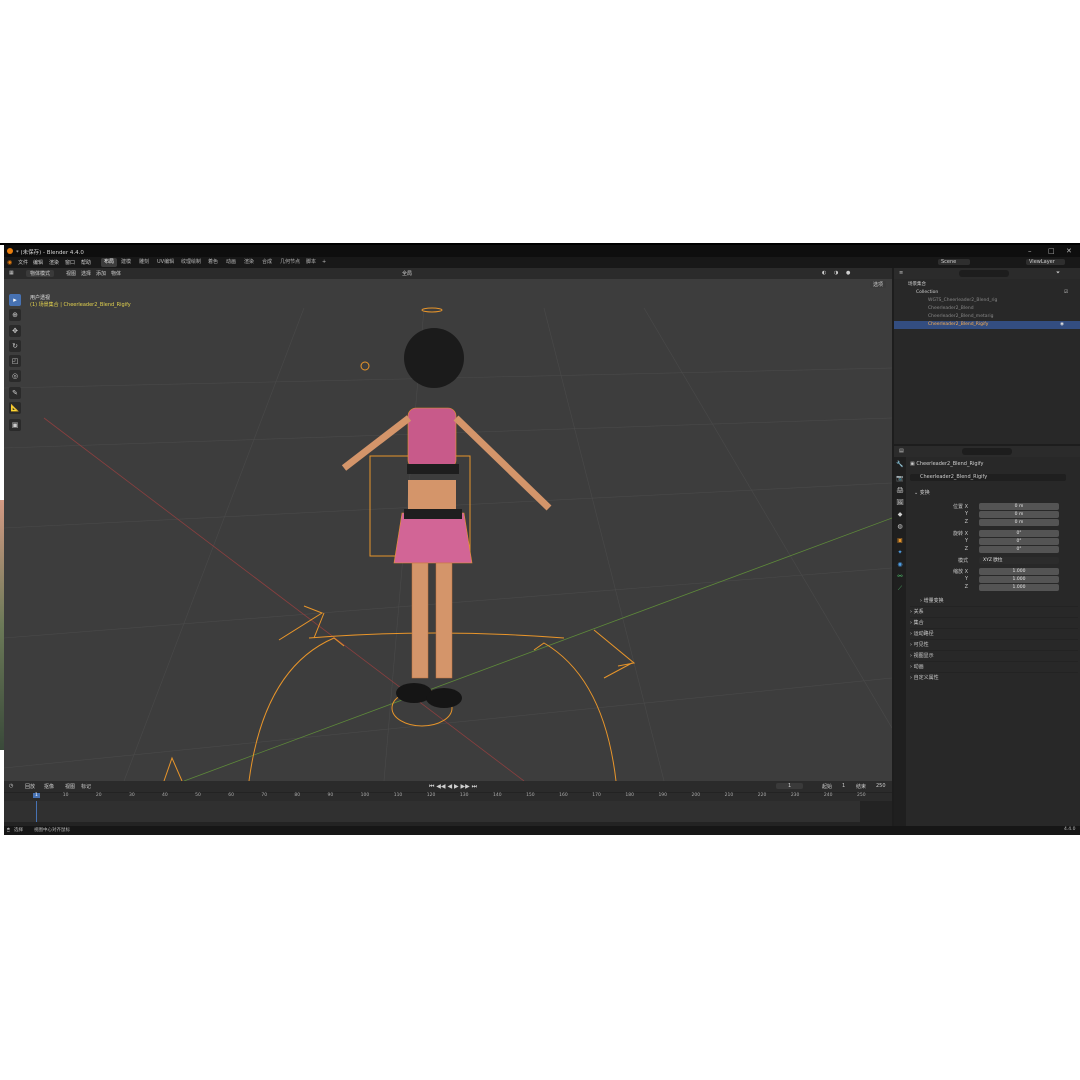 The height and width of the screenshot is (1080, 1080). I want to click on checkbox-icon: ☑, so click(1066, 293).